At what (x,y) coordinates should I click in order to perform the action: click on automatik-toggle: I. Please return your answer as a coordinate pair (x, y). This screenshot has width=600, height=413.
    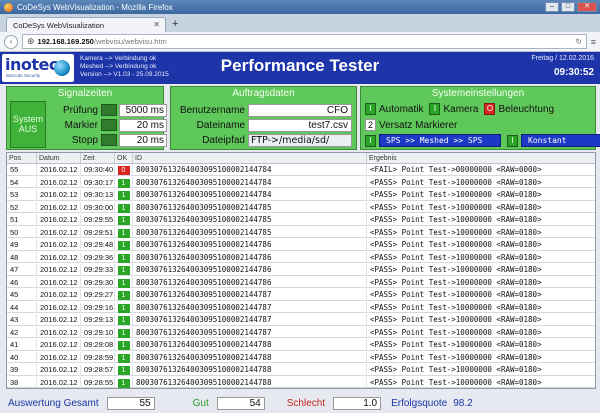
    Looking at the image, I should click on (370, 109).